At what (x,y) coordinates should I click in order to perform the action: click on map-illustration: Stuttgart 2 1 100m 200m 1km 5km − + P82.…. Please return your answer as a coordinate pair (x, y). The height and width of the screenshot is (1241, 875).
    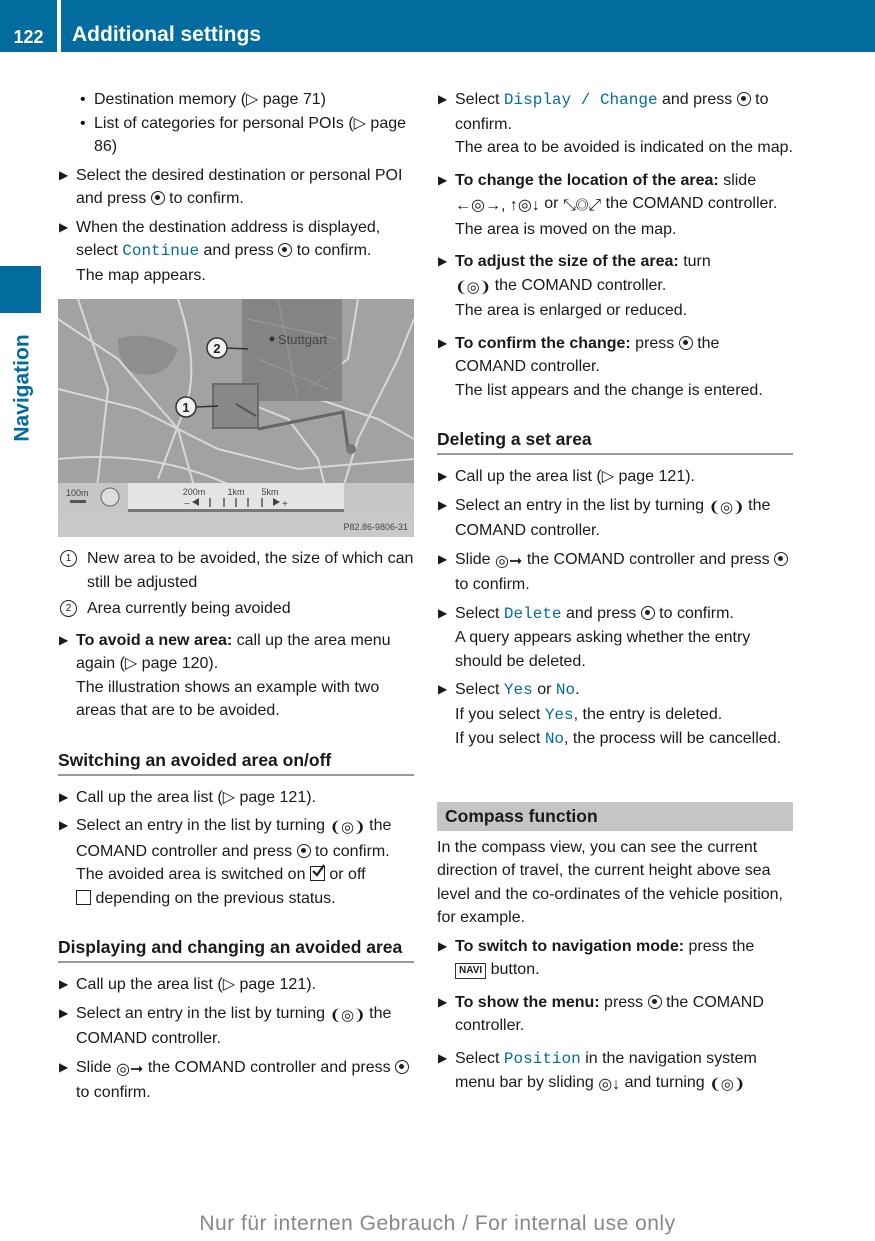
    Looking at the image, I should click on (236, 418).